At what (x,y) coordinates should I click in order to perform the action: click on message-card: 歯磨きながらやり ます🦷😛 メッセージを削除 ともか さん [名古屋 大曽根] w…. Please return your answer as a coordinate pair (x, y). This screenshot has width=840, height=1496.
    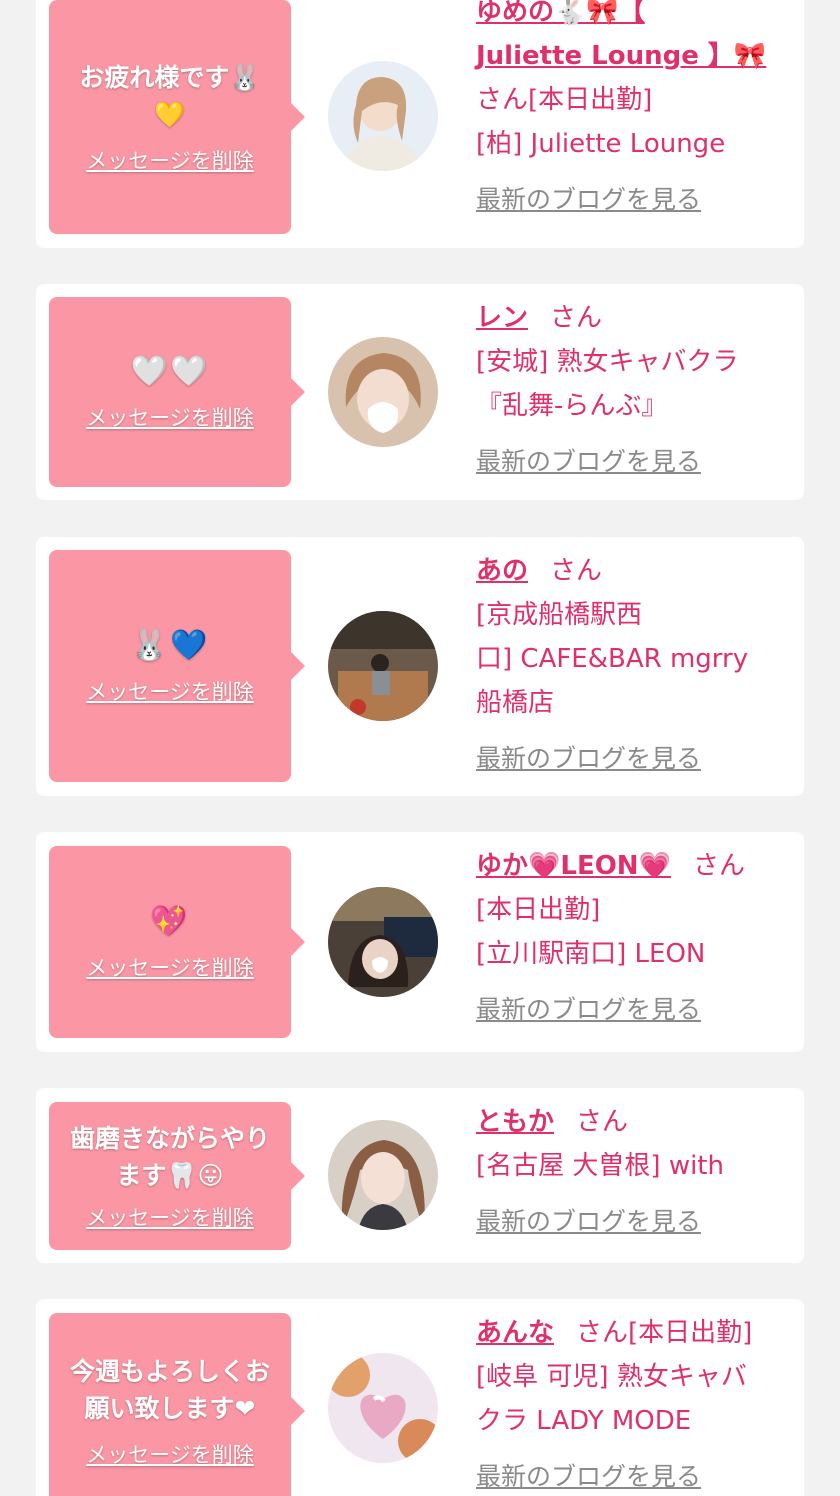
    Looking at the image, I should click on (420, 1175).